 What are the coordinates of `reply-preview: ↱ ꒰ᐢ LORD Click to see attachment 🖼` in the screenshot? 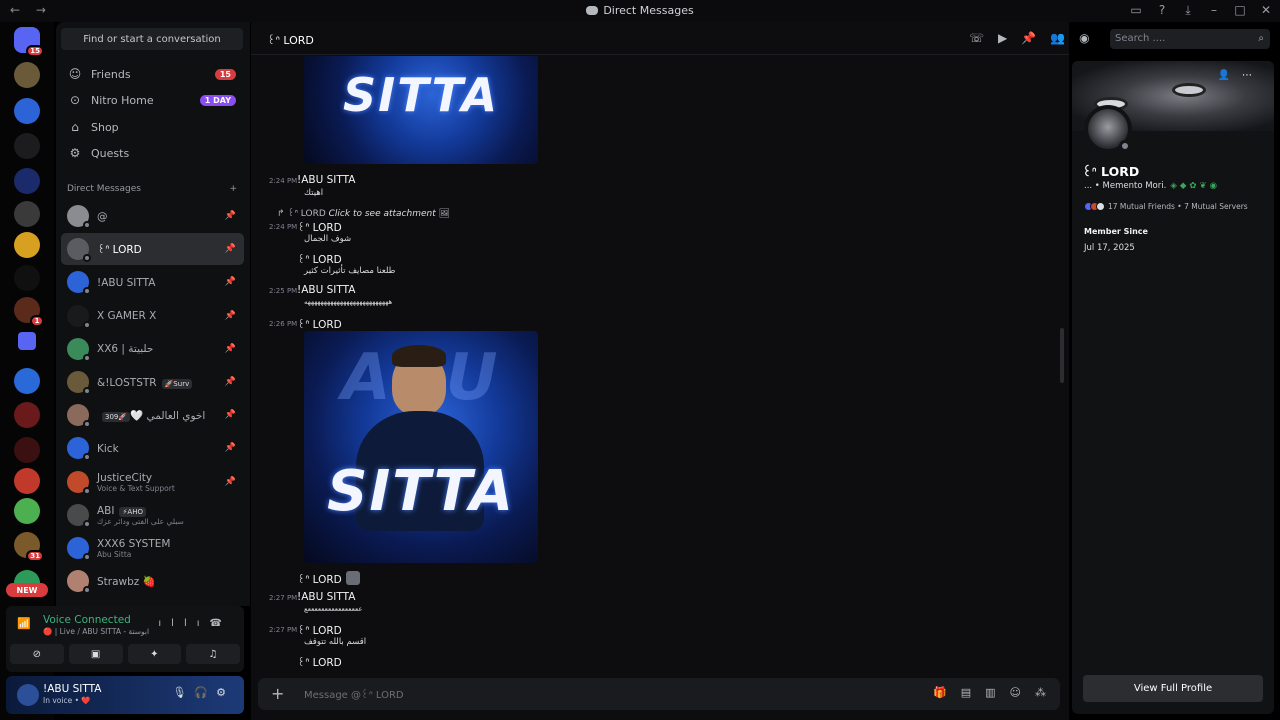 It's located at (363, 213).